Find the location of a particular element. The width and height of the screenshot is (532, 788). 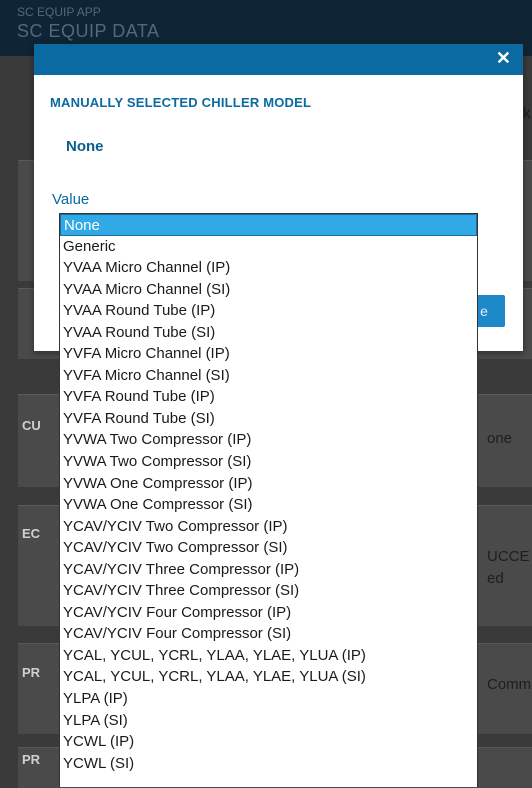

dialog-title: MANUALLY SELECTED CHILLER MODEL is located at coordinates (181, 102).